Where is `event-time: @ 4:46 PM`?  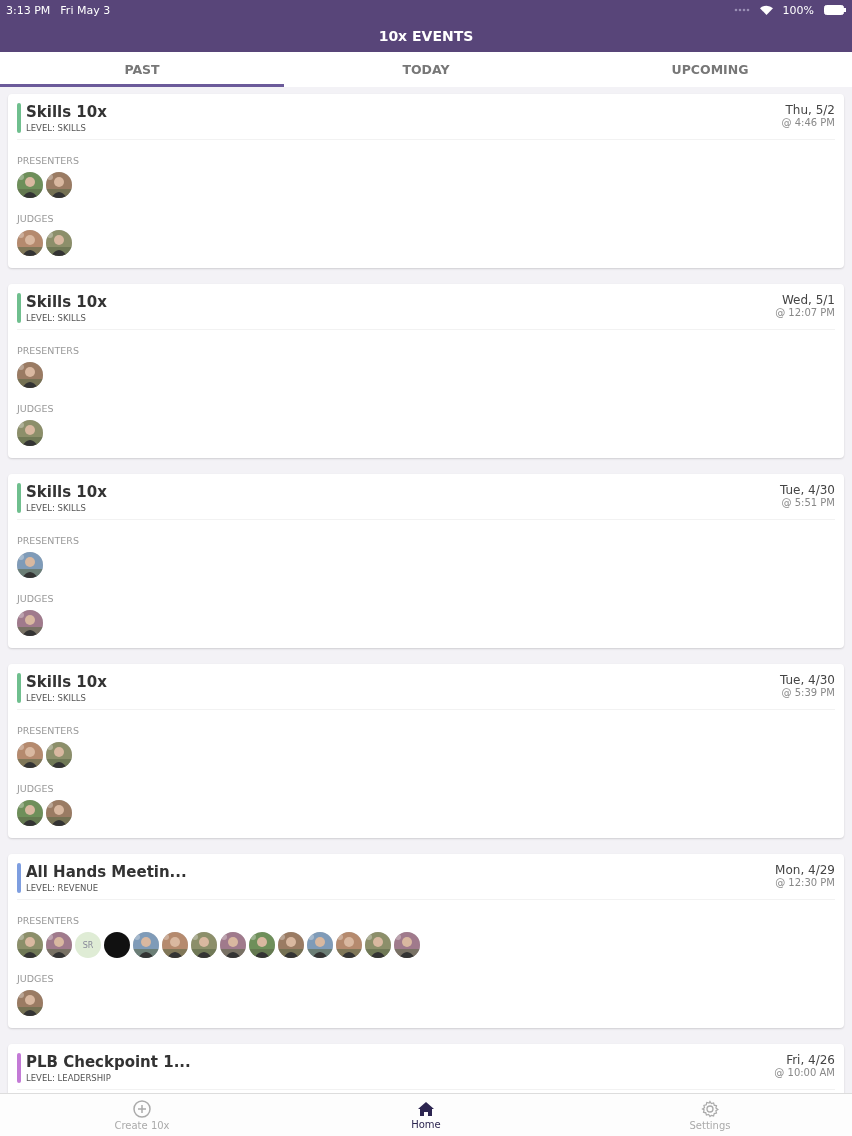
event-time: @ 4:46 PM is located at coordinates (808, 122).